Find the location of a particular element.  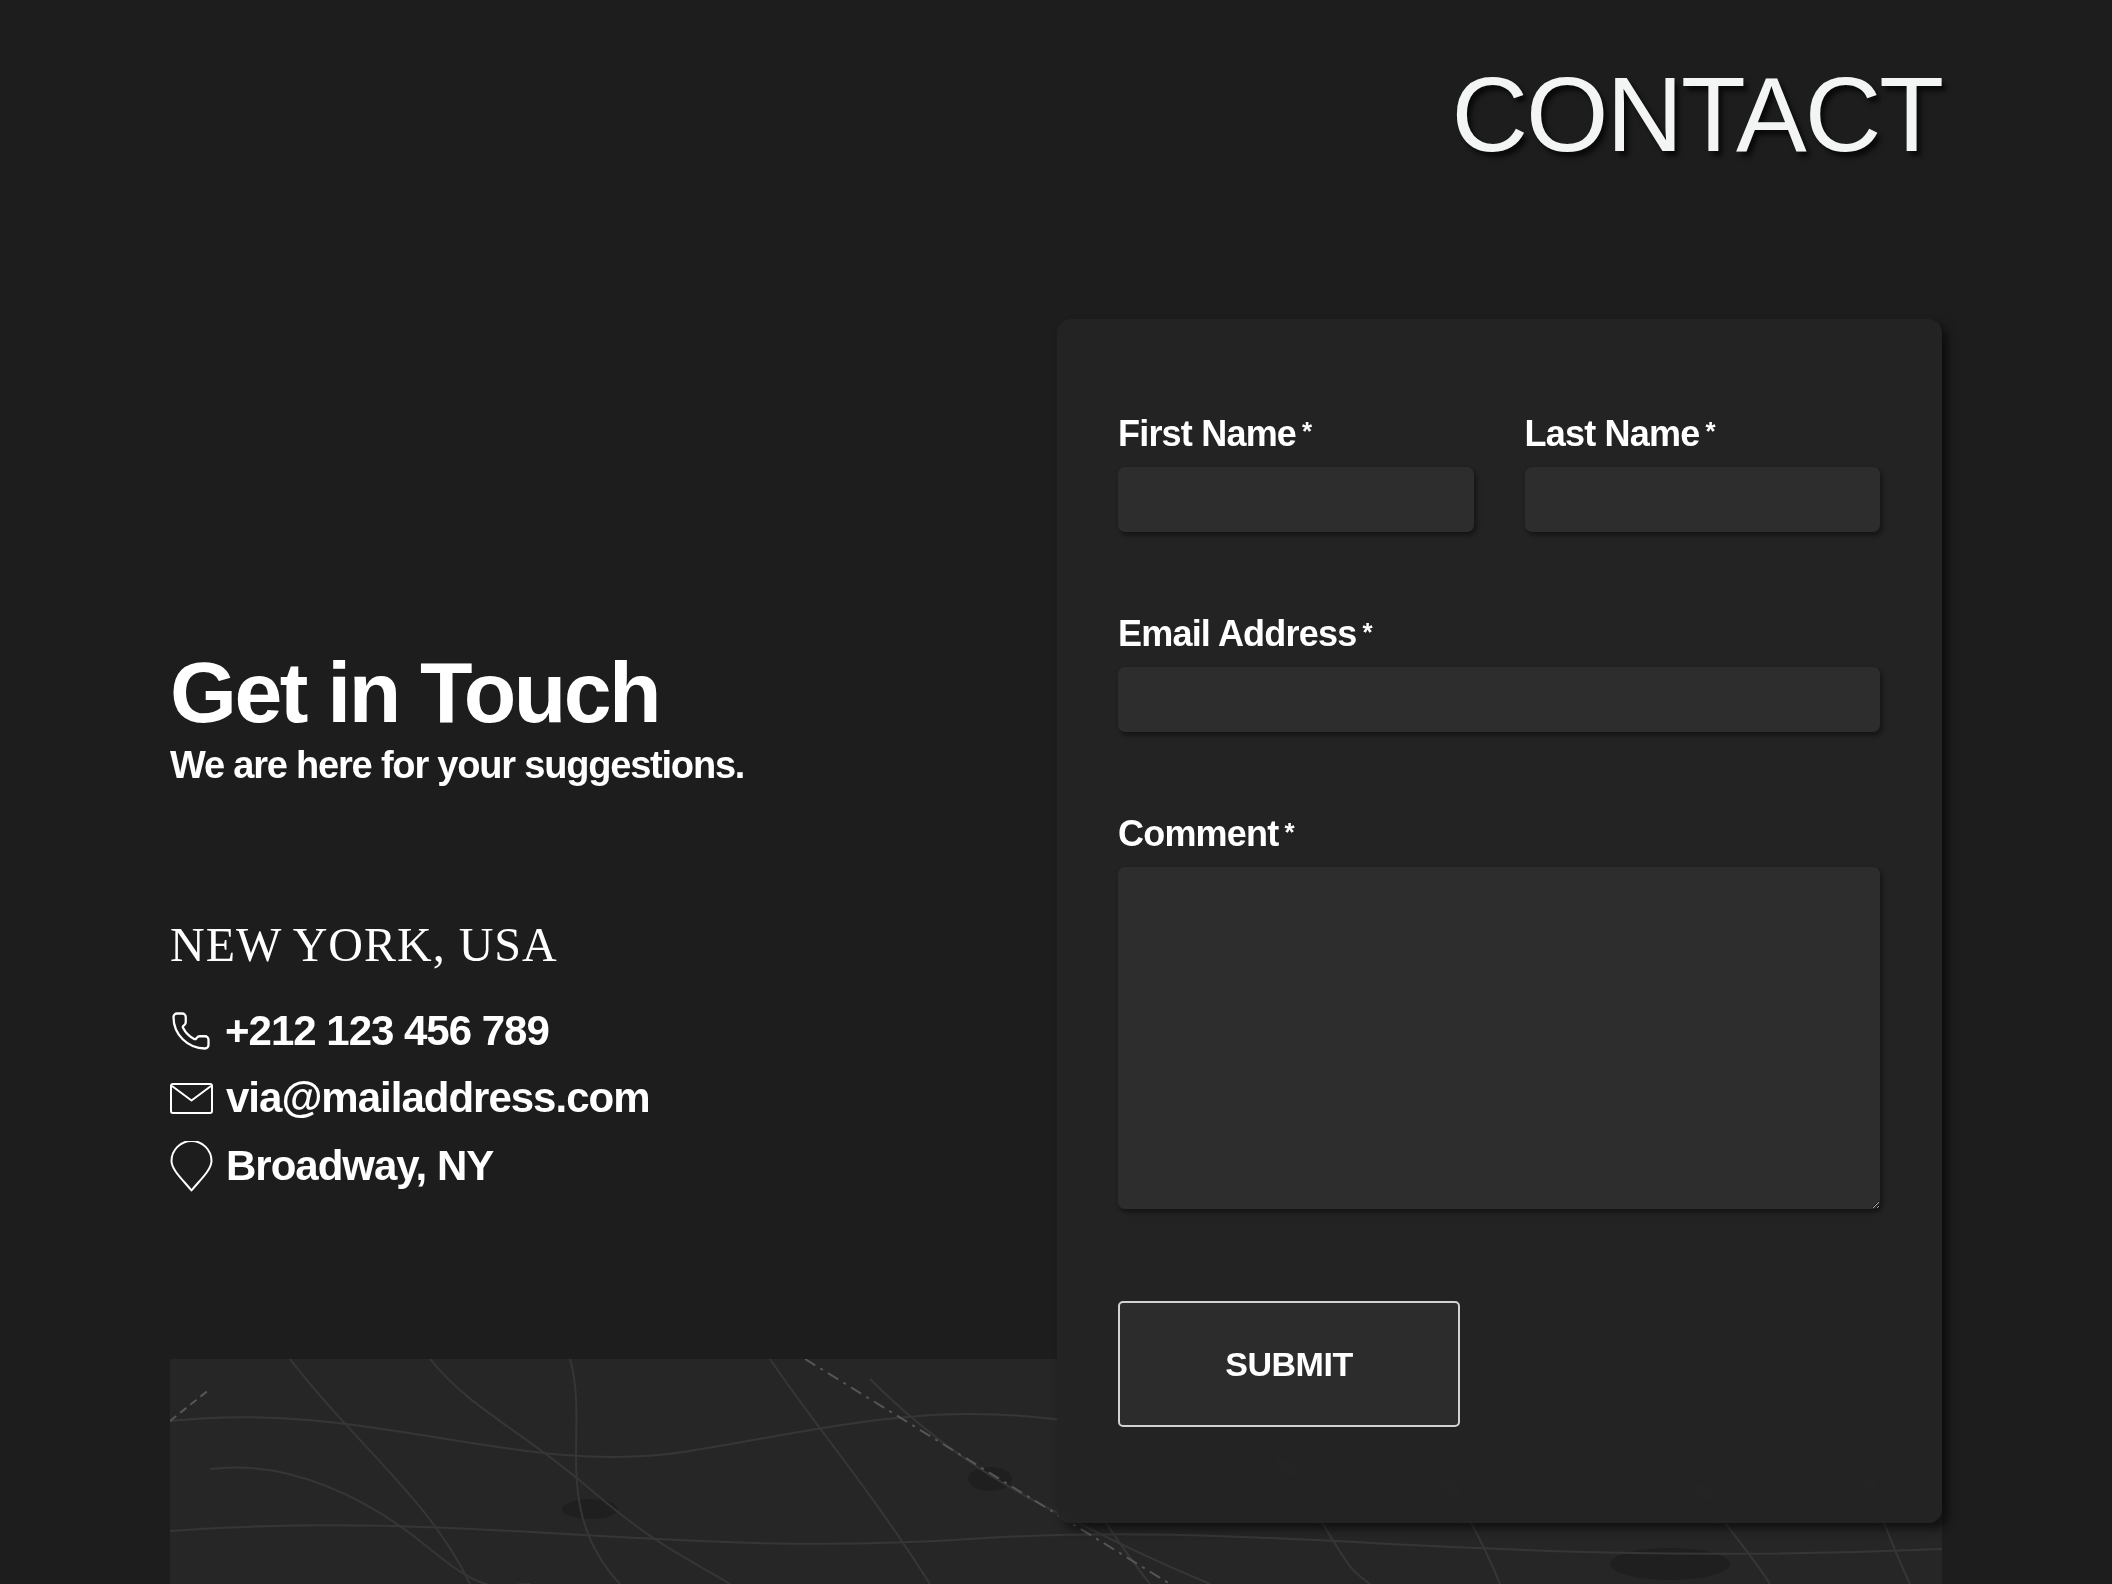

section-subheading: We are here for your suggestions. is located at coordinates (457, 765).